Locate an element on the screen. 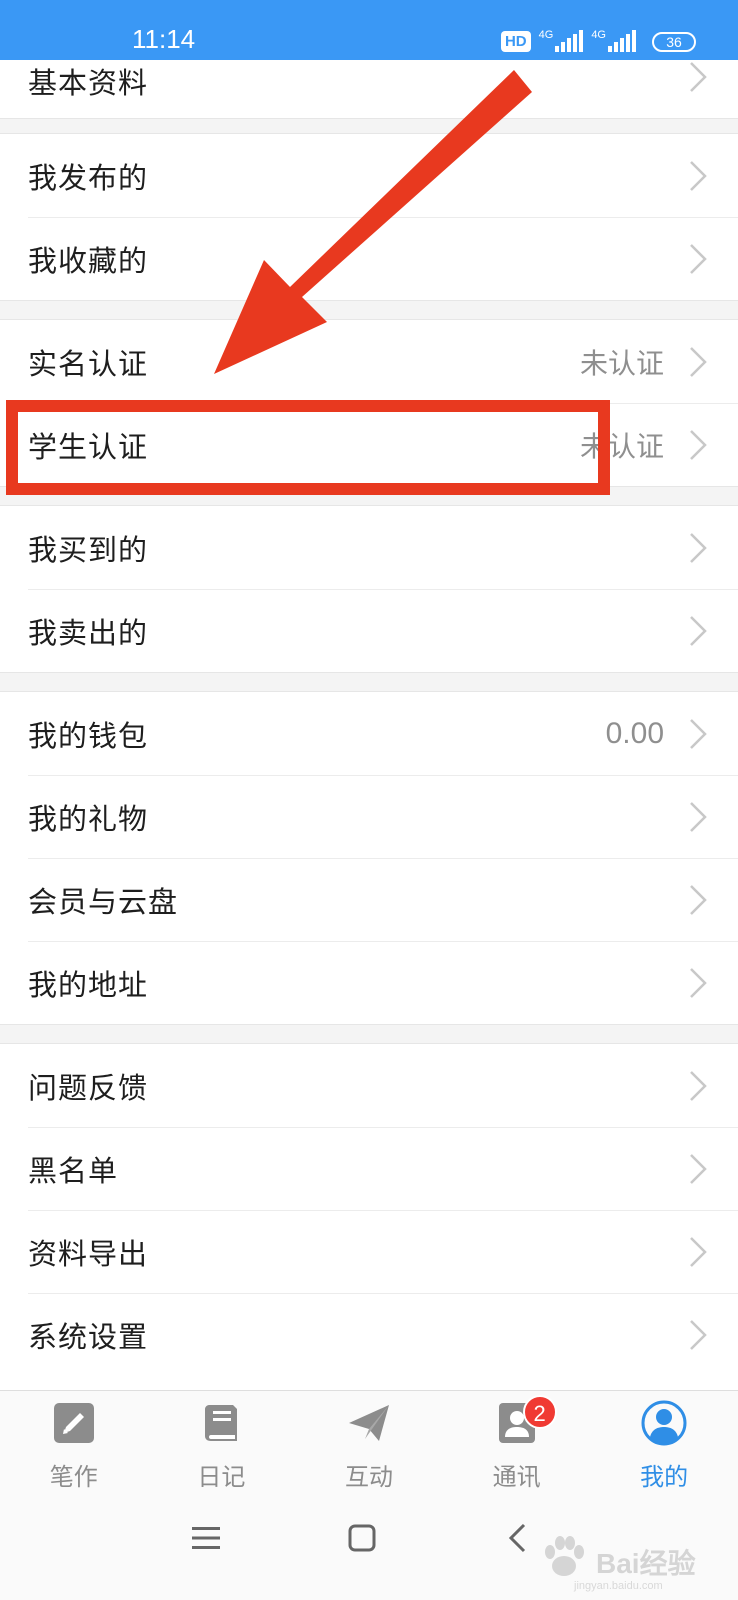 This screenshot has width=738, height=1600. tab-write: 笔作 is located at coordinates (74, 1442).